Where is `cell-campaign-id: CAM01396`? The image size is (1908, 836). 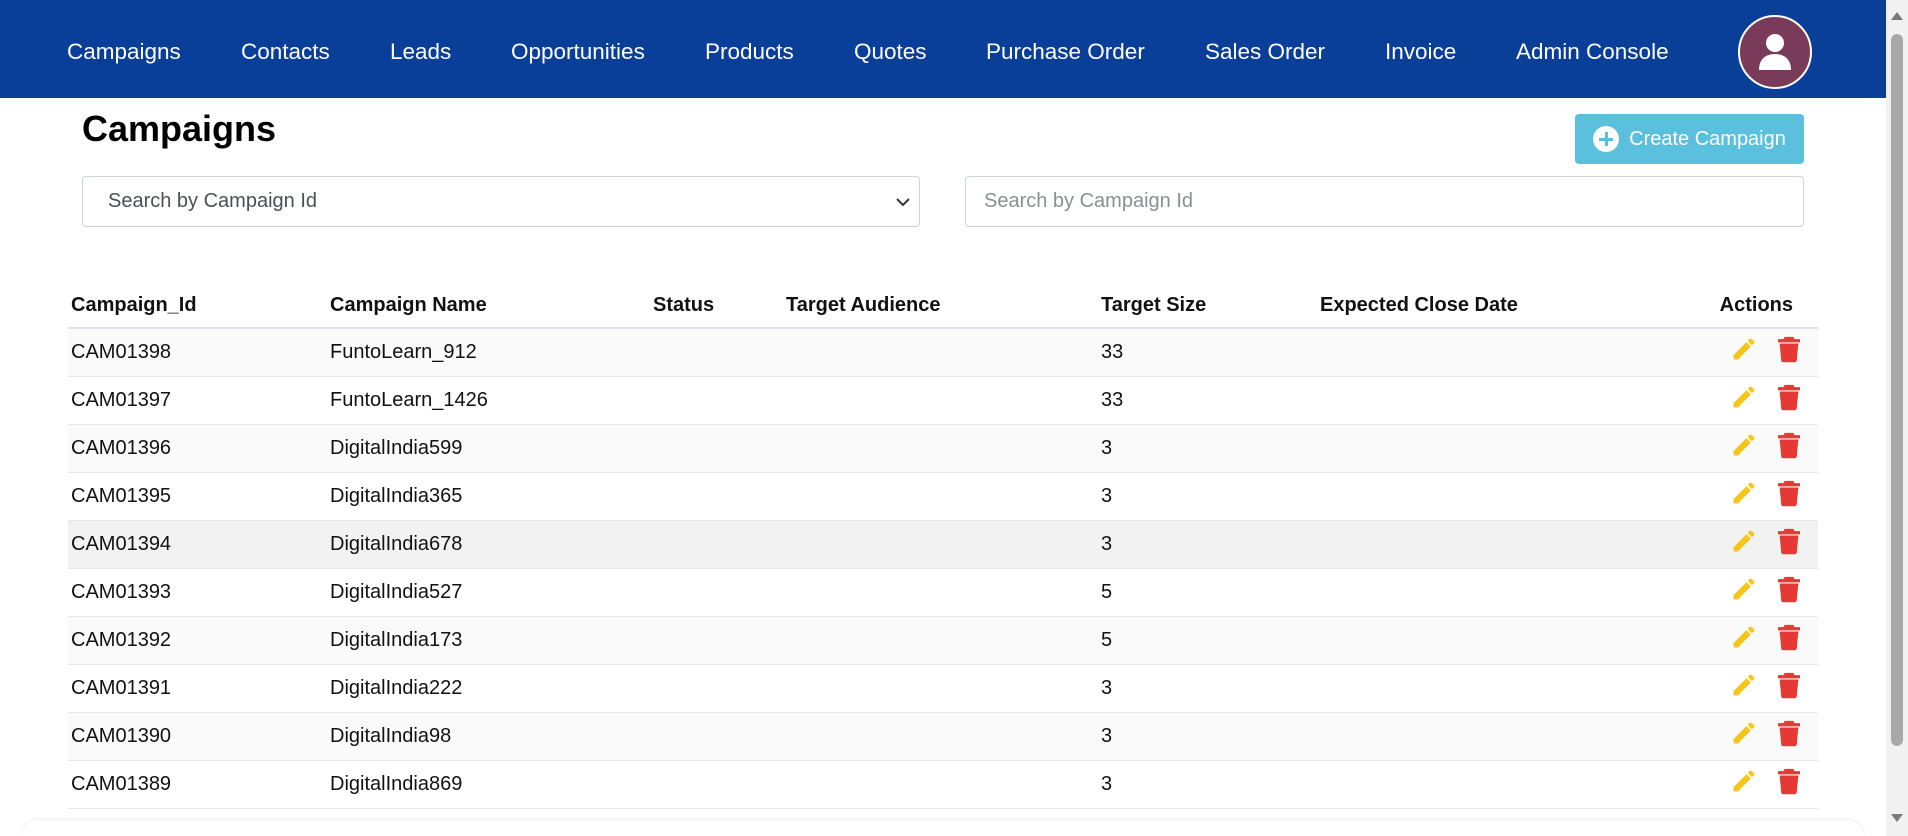
cell-campaign-id: CAM01396 is located at coordinates (197, 448).